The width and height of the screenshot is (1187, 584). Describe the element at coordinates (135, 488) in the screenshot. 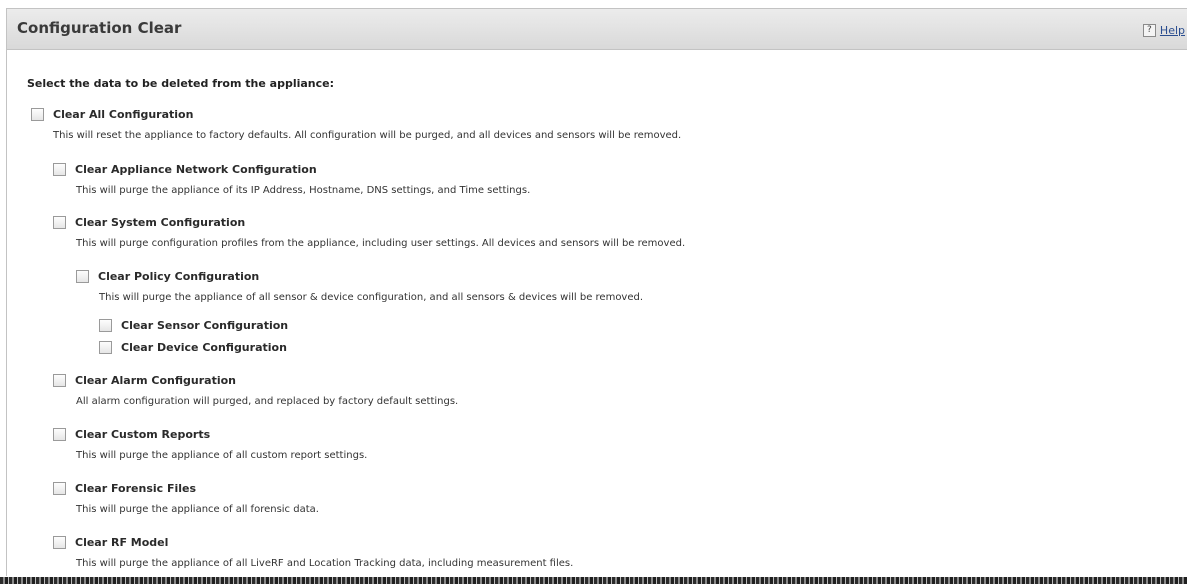

I see `clear-forensic-label: Clear Forensic Files` at that location.